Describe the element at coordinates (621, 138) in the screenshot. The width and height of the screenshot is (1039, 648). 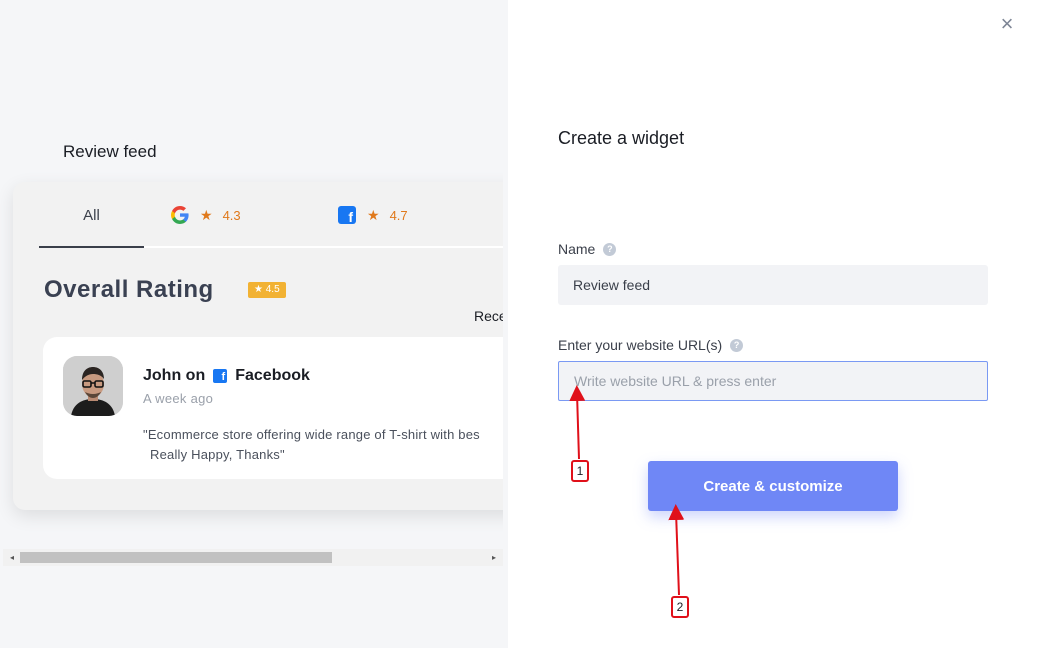
I see `panel-title: Create a widget` at that location.